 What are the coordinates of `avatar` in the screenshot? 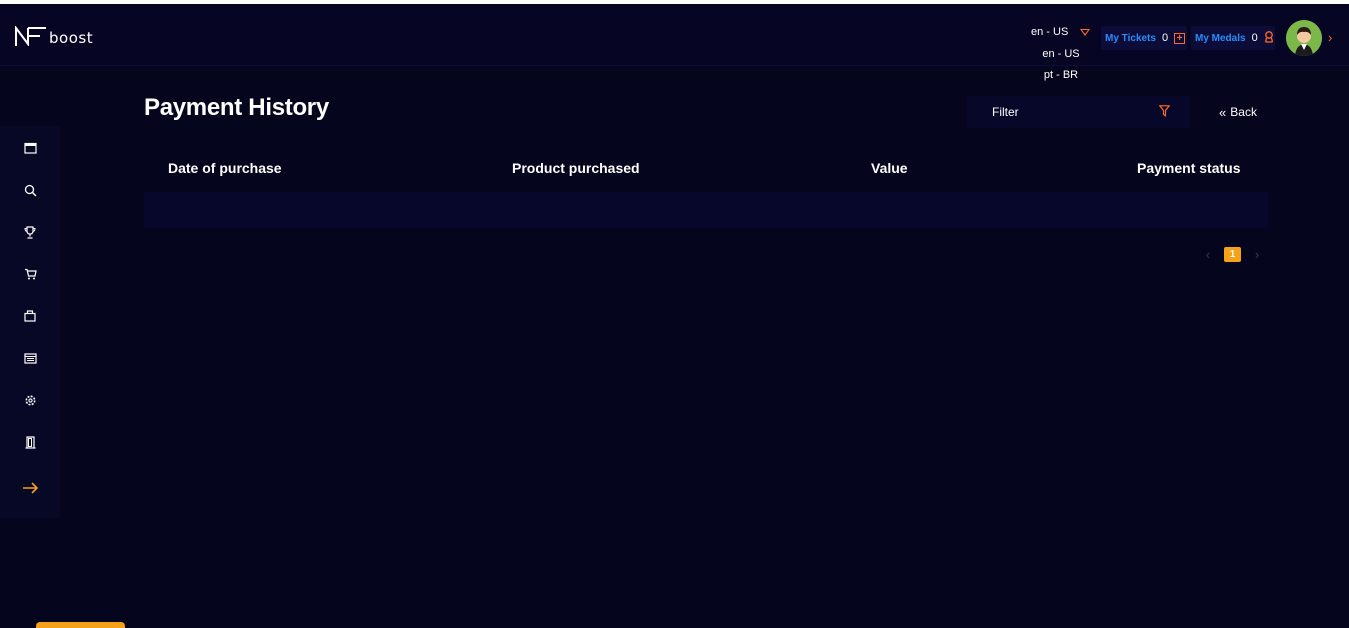 It's located at (1304, 38).